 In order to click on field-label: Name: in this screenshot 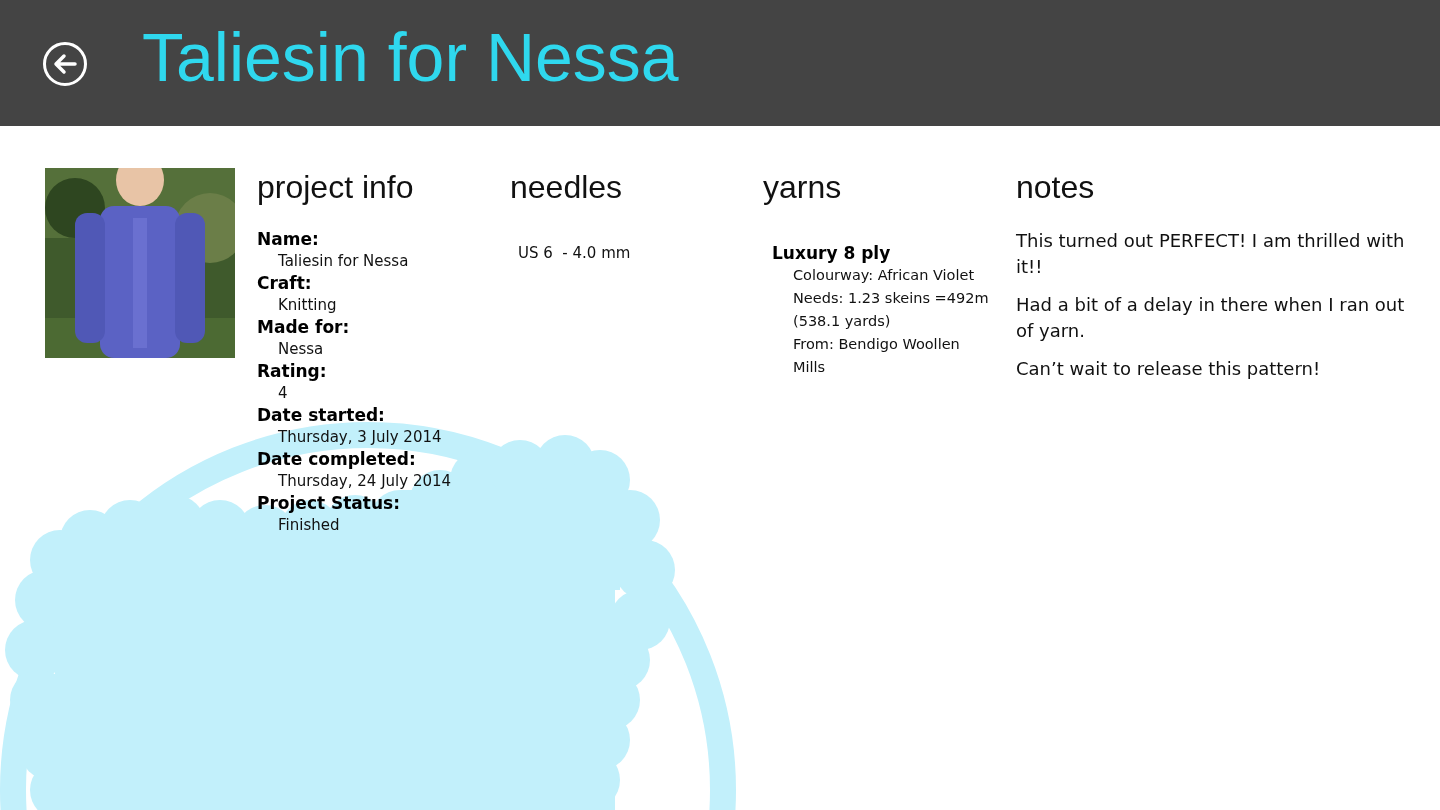, I will do `click(288, 239)`.